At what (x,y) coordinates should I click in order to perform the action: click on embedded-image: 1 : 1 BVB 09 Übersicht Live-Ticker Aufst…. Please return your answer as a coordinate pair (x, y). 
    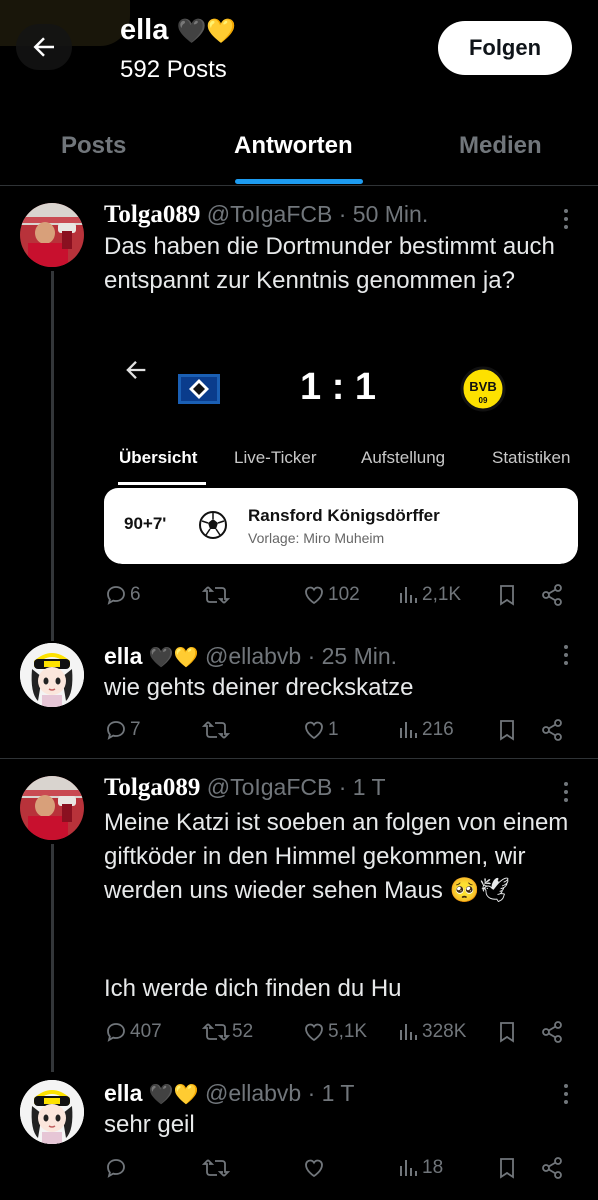
    Looking at the image, I should click on (341, 454).